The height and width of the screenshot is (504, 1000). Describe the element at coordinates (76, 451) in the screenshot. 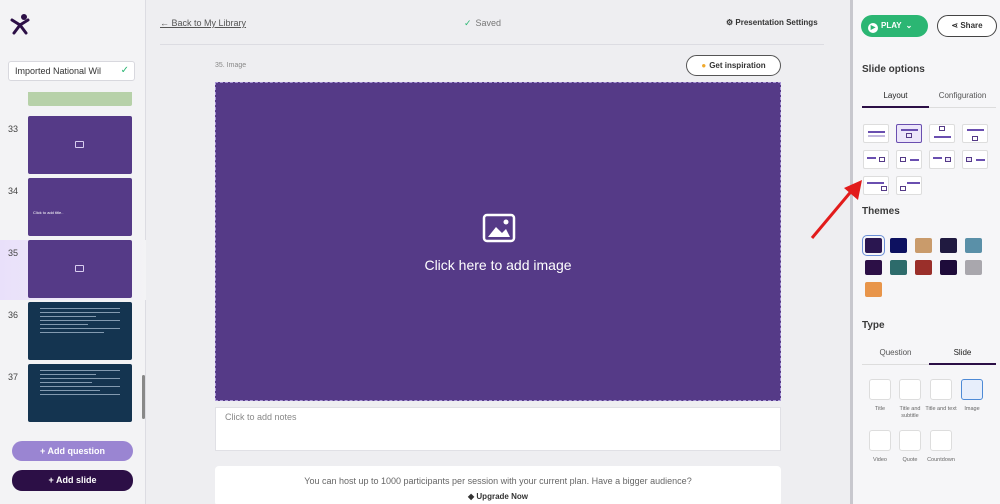

I see `add-question-label: Add question` at that location.